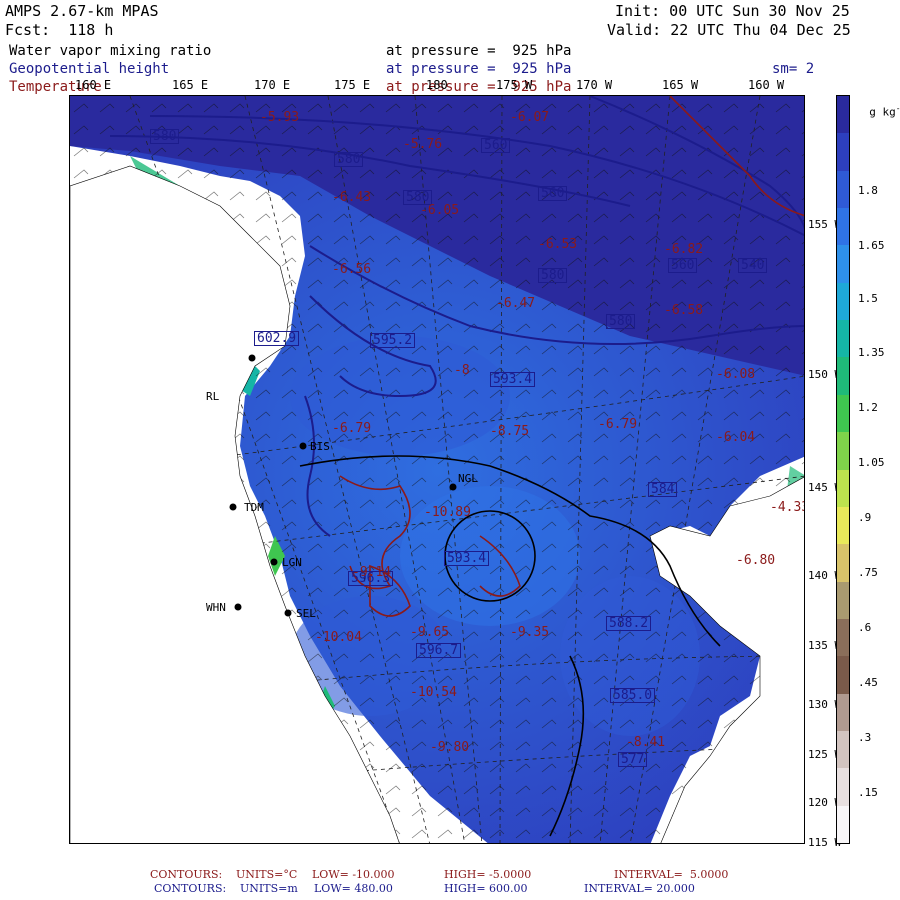 This screenshot has width=900, height=900. Describe the element at coordinates (514, 85) in the screenshot. I see `lon-label: 175 W` at that location.